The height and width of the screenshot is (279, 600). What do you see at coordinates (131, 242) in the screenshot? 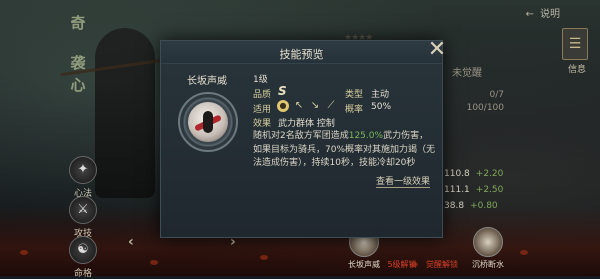
I see `prev-arrow-icon: ‹` at bounding box center [131, 242].